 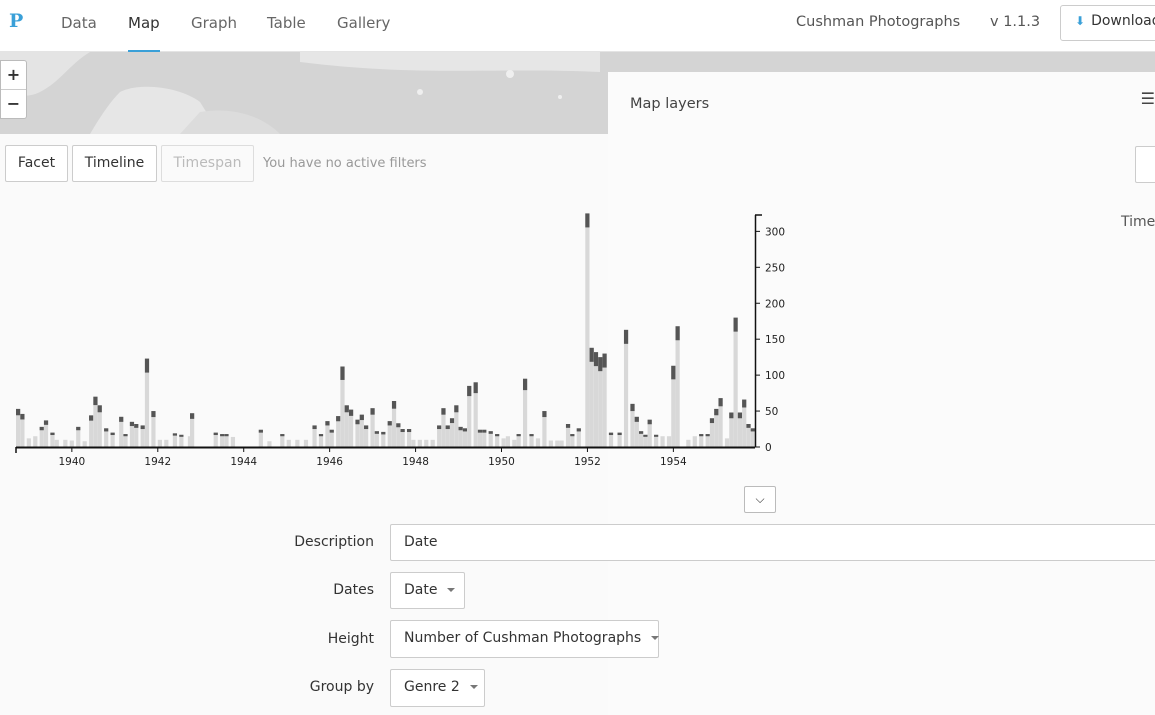 What do you see at coordinates (71, 462) in the screenshot?
I see `x-tick-label: 1940` at bounding box center [71, 462].